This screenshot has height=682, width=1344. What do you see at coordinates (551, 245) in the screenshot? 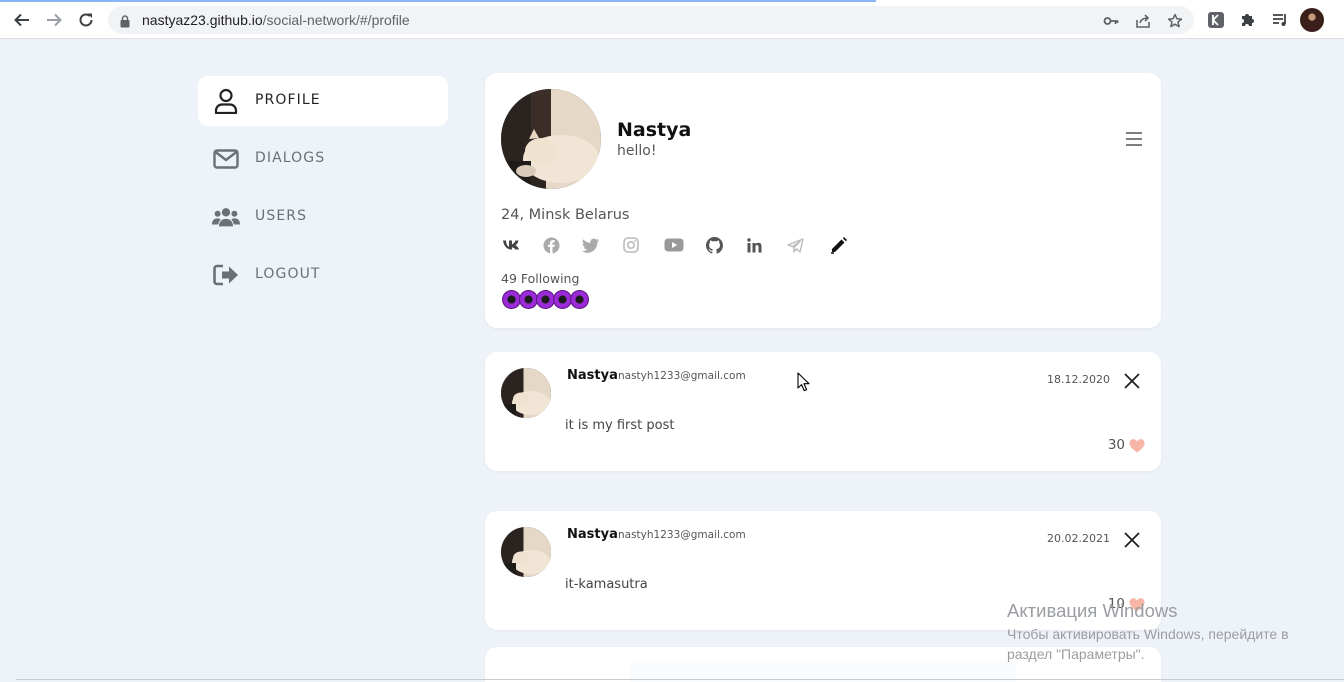
I see `facebook-icon` at bounding box center [551, 245].